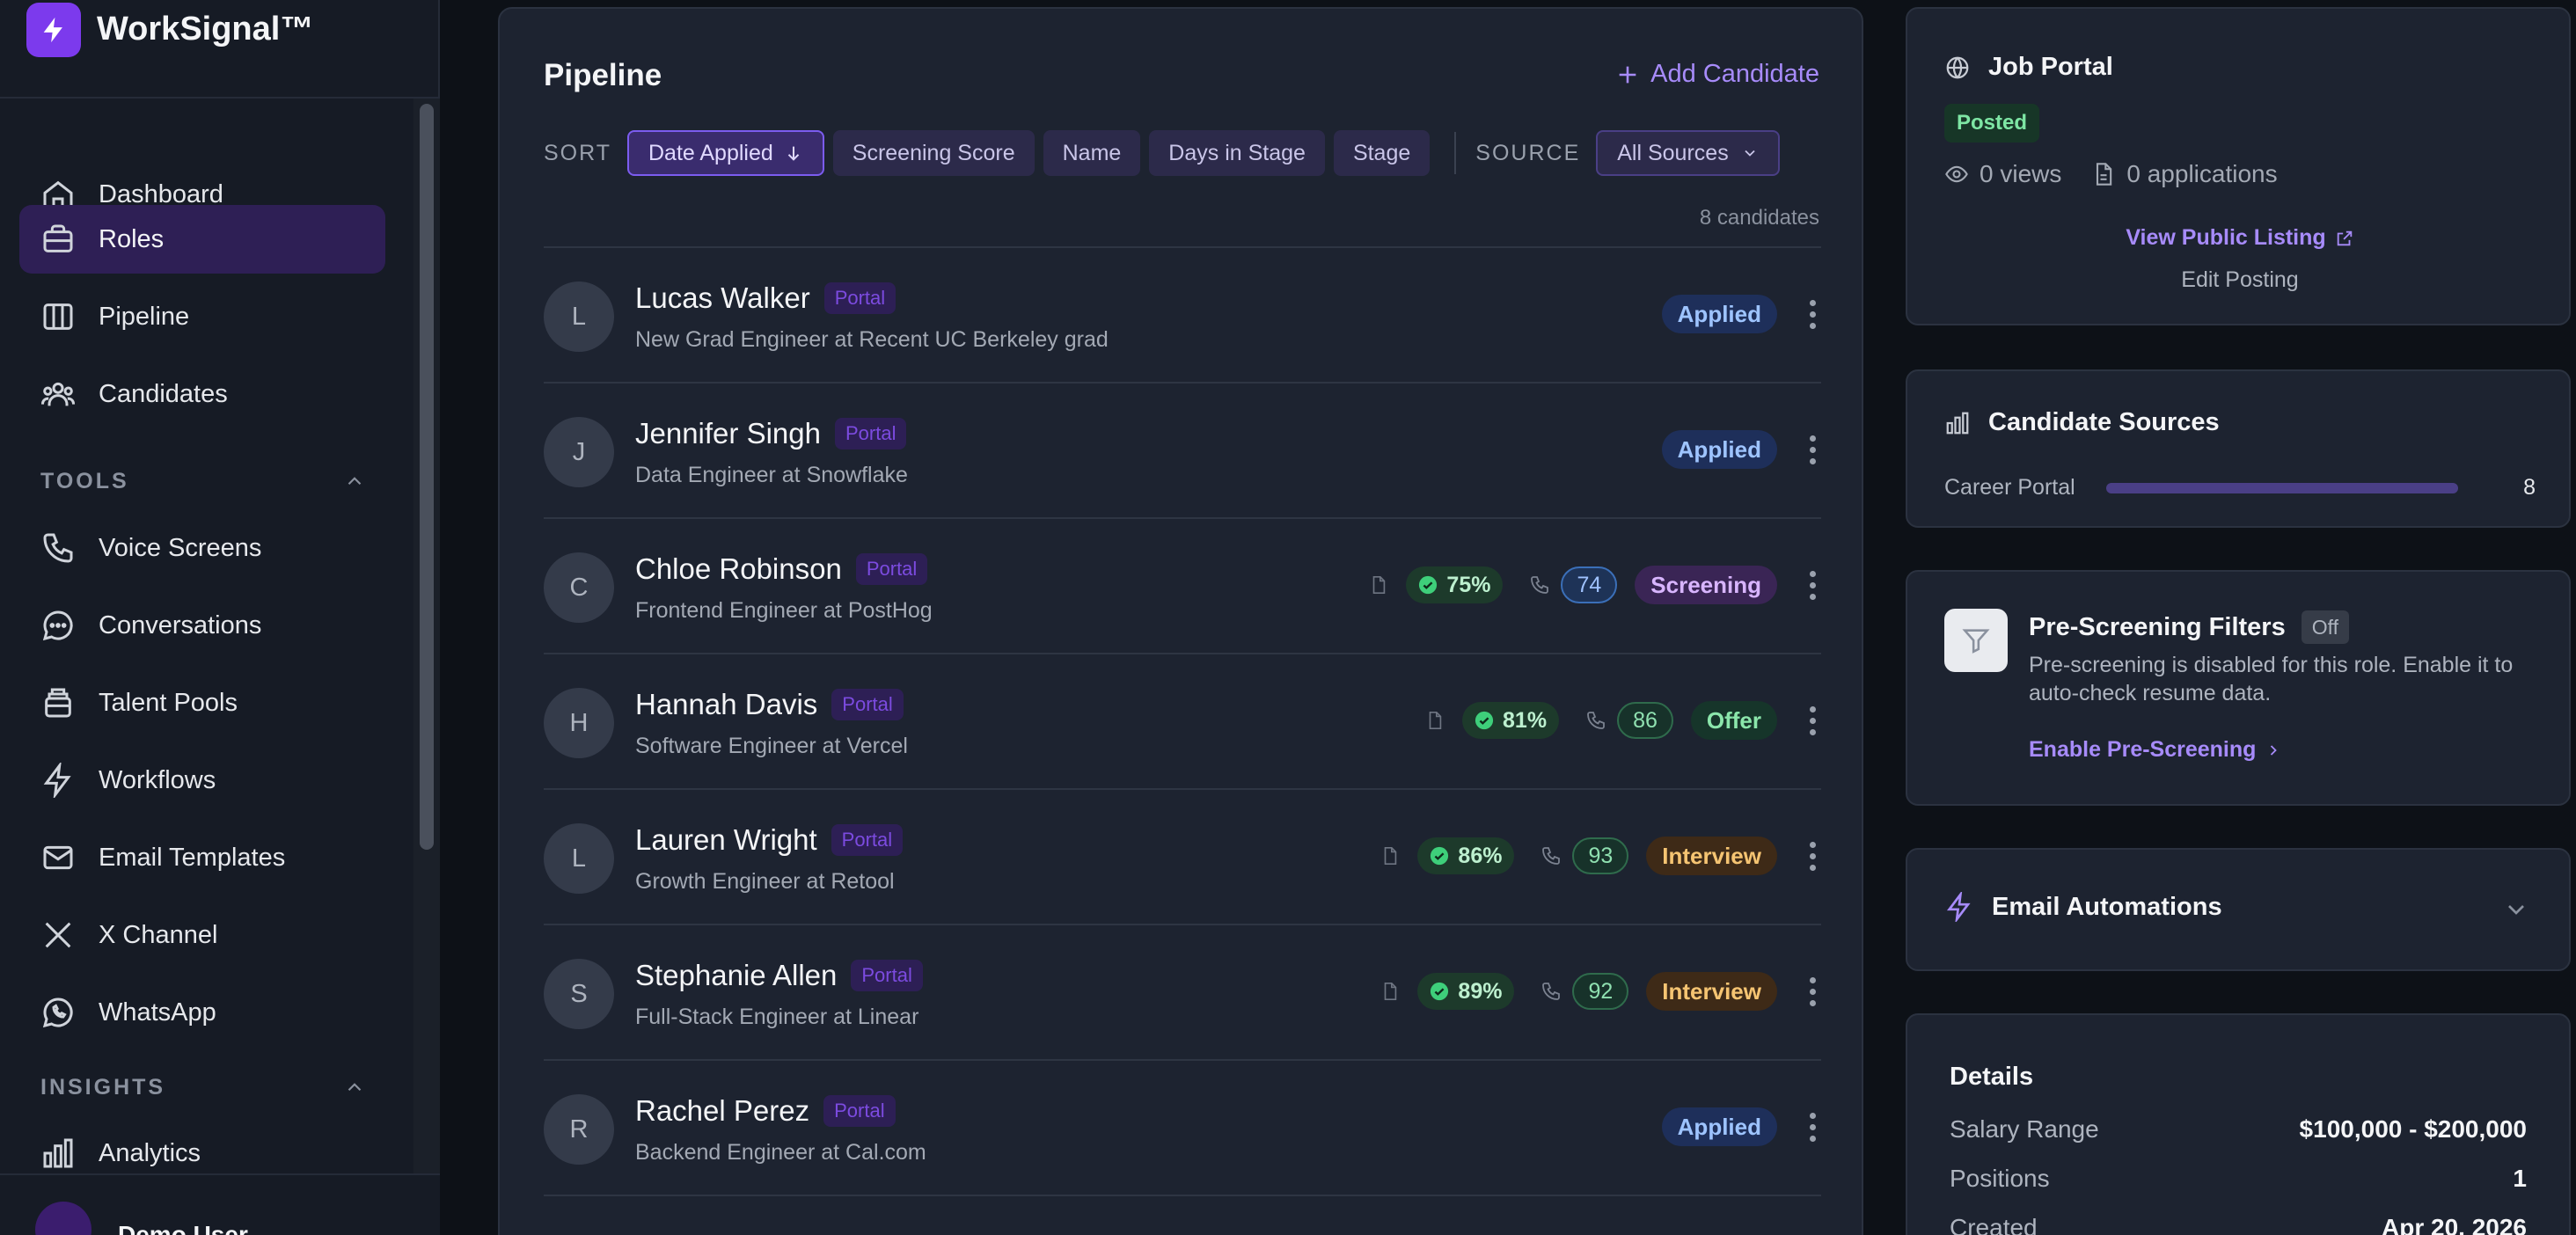 The height and width of the screenshot is (1235, 2576). What do you see at coordinates (1717, 74) in the screenshot?
I see `add-candidate-button: Add Candidate` at bounding box center [1717, 74].